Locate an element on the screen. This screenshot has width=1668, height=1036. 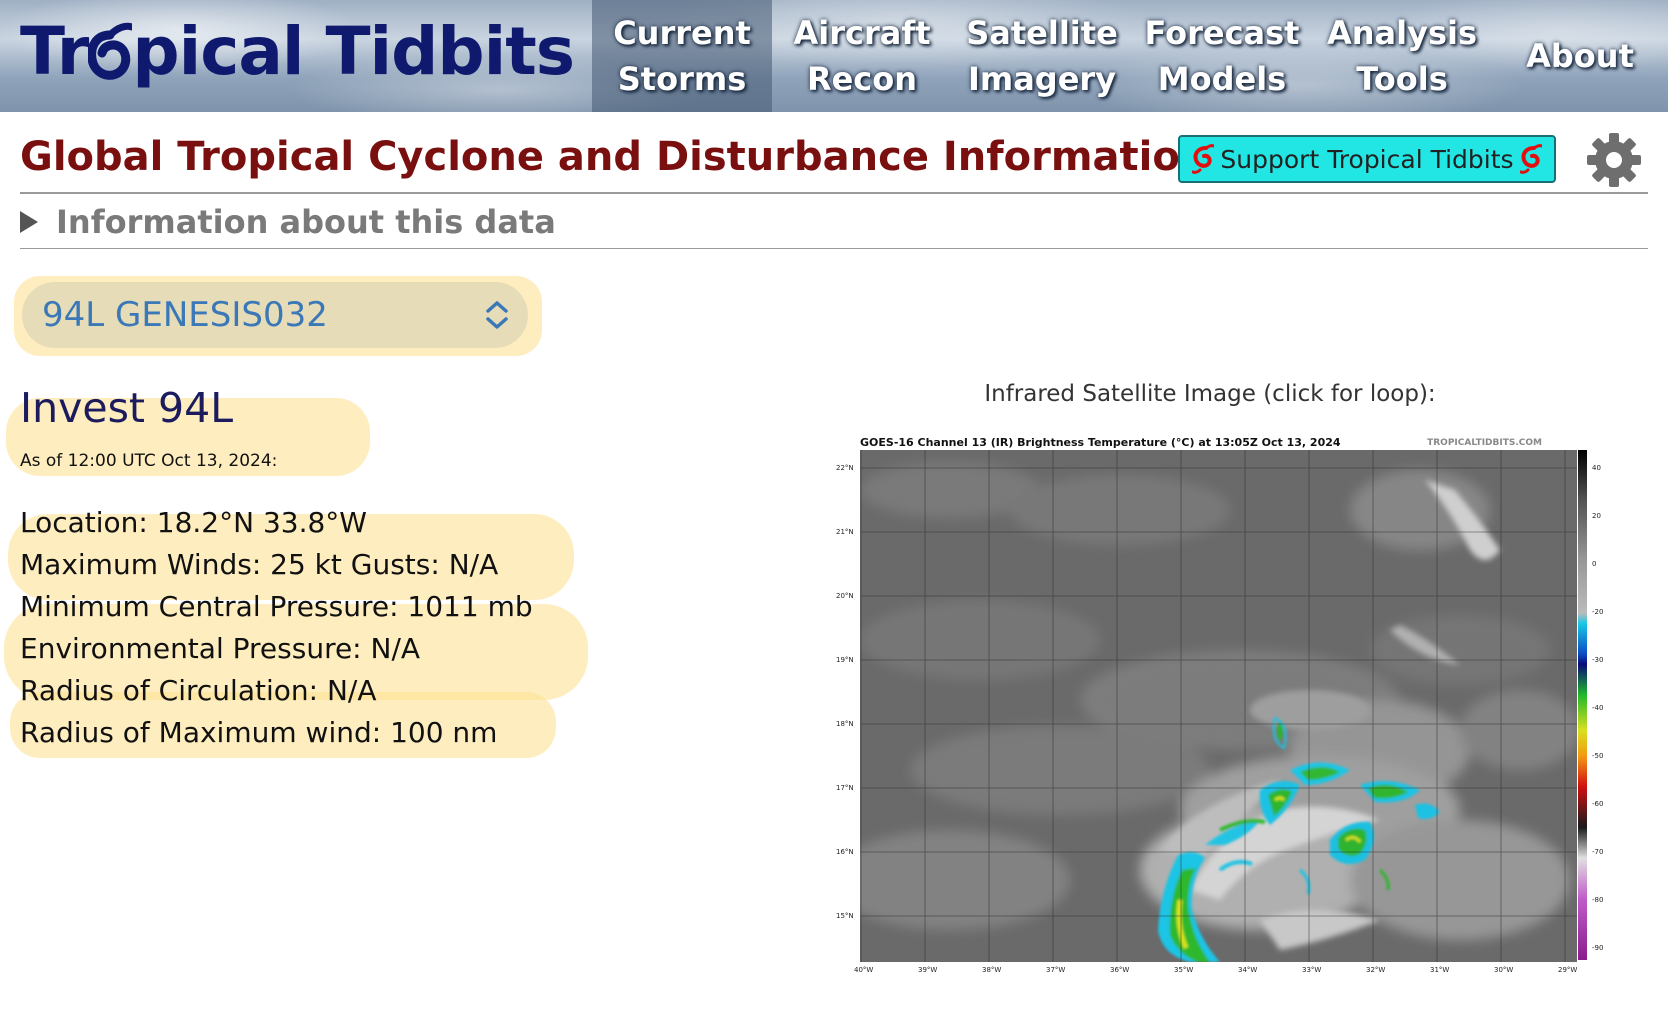
storm-location: Location: 18.2°N 33.8°W is located at coordinates (193, 522).